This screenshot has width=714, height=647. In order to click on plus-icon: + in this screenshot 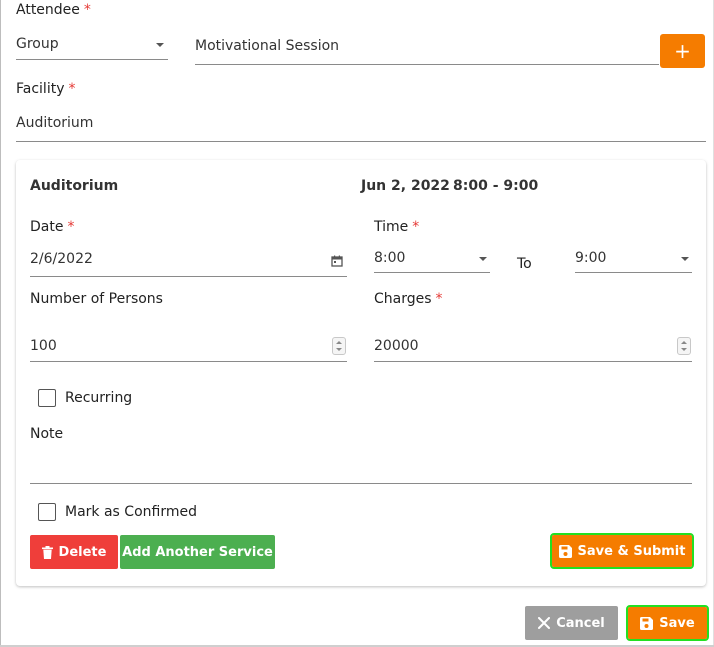, I will do `click(682, 51)`.